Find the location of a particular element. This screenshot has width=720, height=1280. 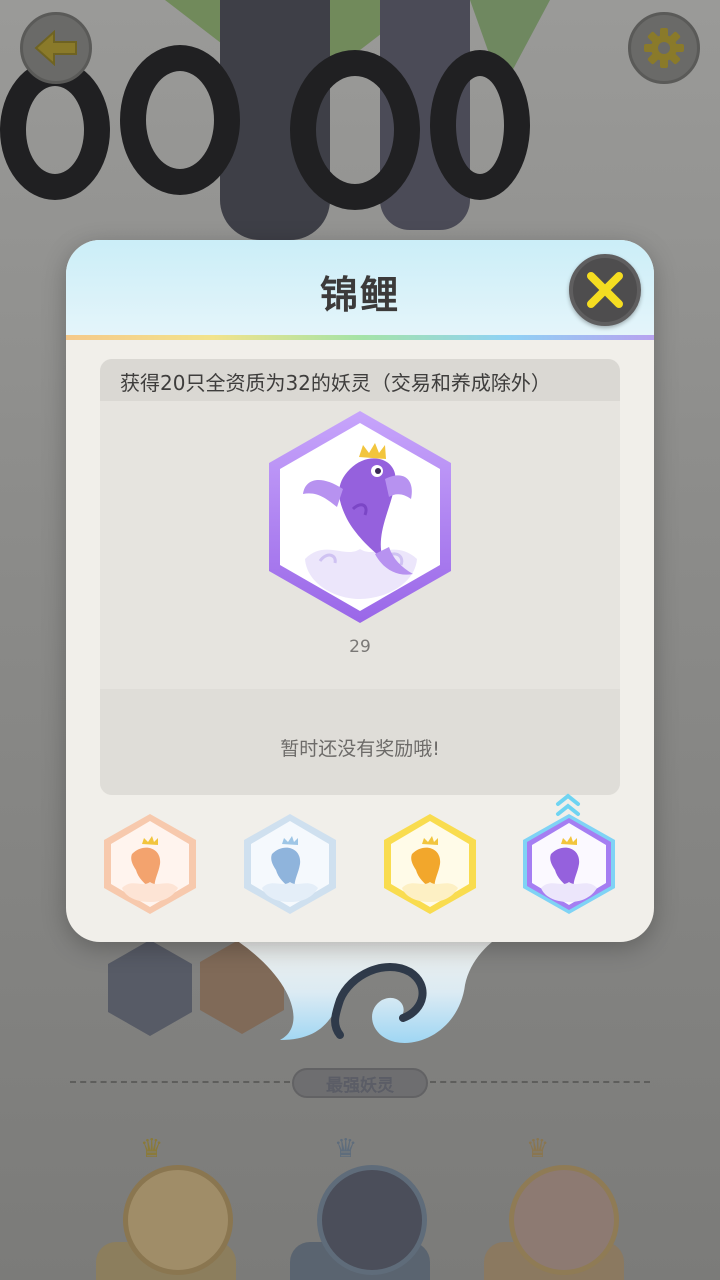

back-button is located at coordinates (56, 48).